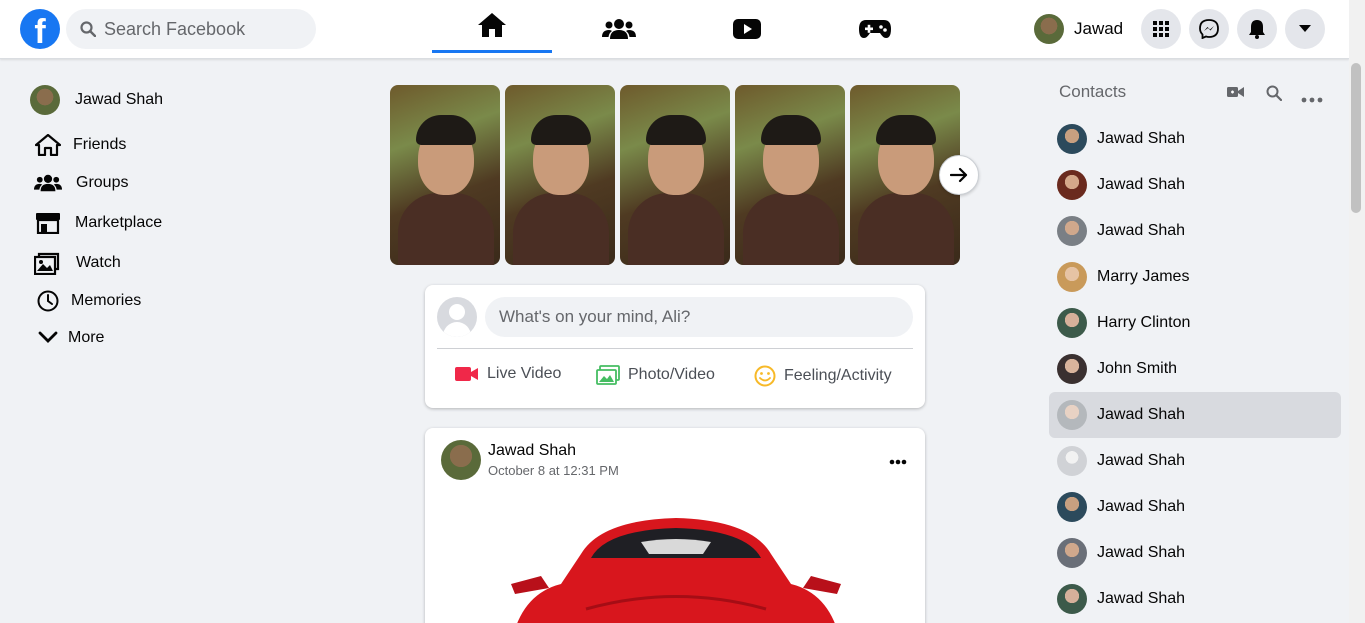 Image resolution: width=1365 pixels, height=623 pixels. Describe the element at coordinates (875, 29) in the screenshot. I see `tab-gaming` at that location.